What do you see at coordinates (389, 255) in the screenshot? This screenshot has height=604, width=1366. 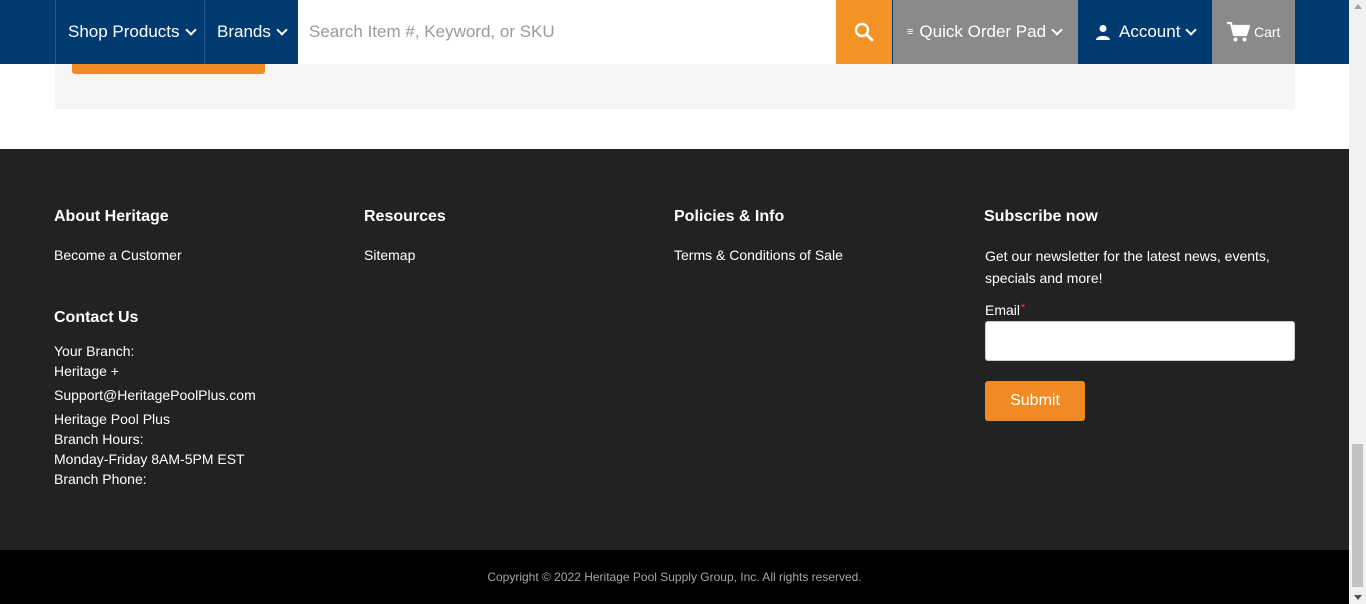 I see `sitemap-link: Sitemap` at bounding box center [389, 255].